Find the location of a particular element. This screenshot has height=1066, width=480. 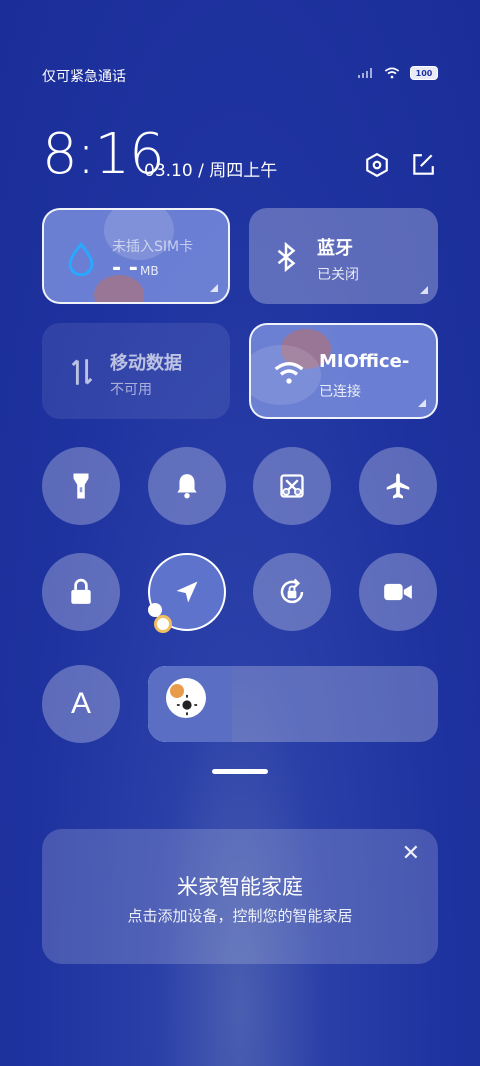

data-value: - - is located at coordinates (125, 268).